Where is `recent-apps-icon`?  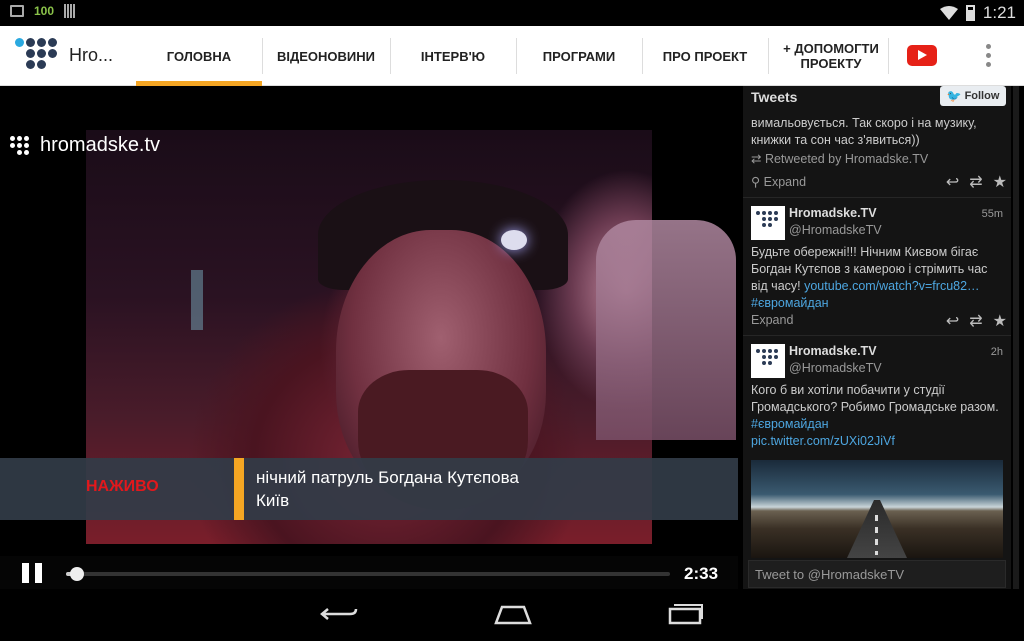 recent-apps-icon is located at coordinates (686, 614).